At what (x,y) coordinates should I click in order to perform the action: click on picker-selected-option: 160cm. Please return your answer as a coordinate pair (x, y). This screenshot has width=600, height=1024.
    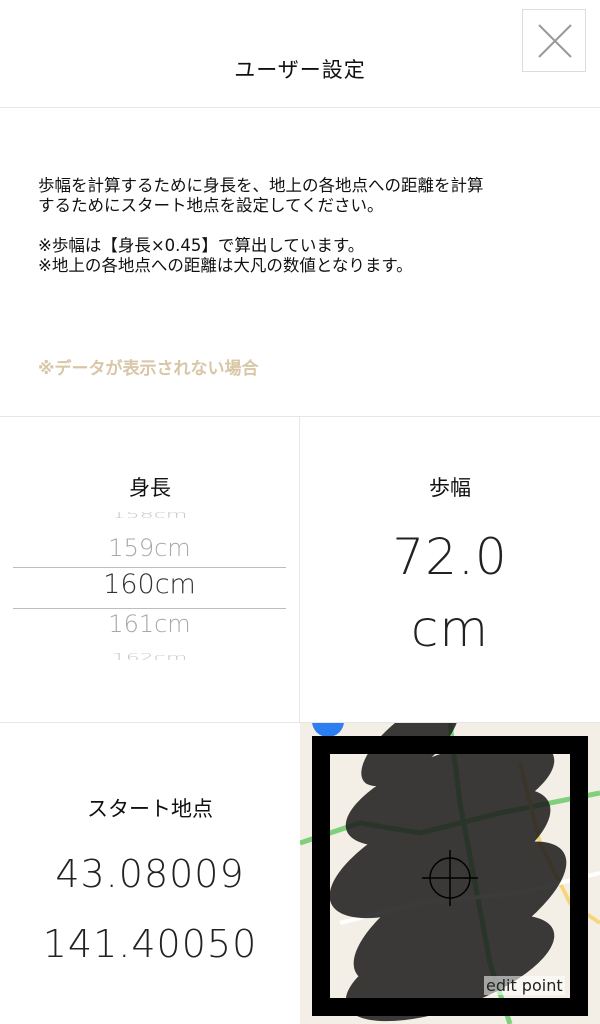
    Looking at the image, I should click on (149, 584).